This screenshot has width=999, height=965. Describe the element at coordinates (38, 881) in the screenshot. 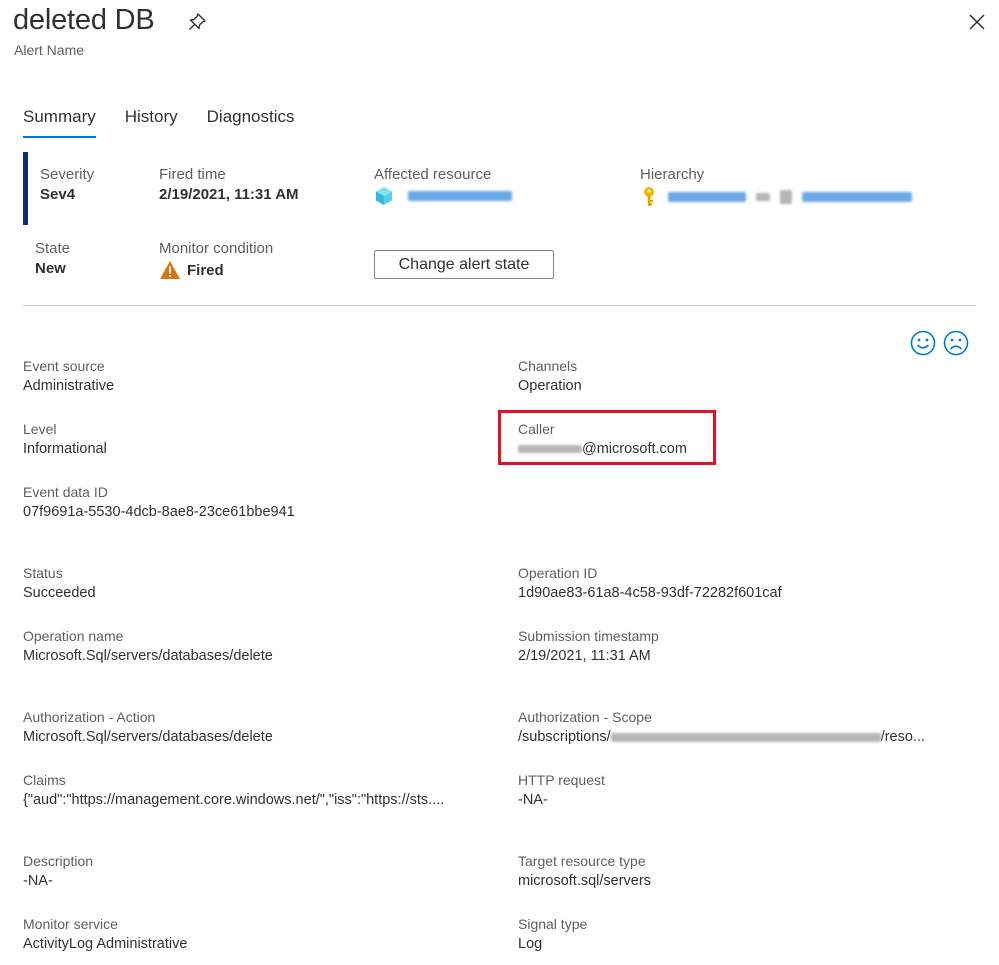

I see `description-value: -NA-` at that location.